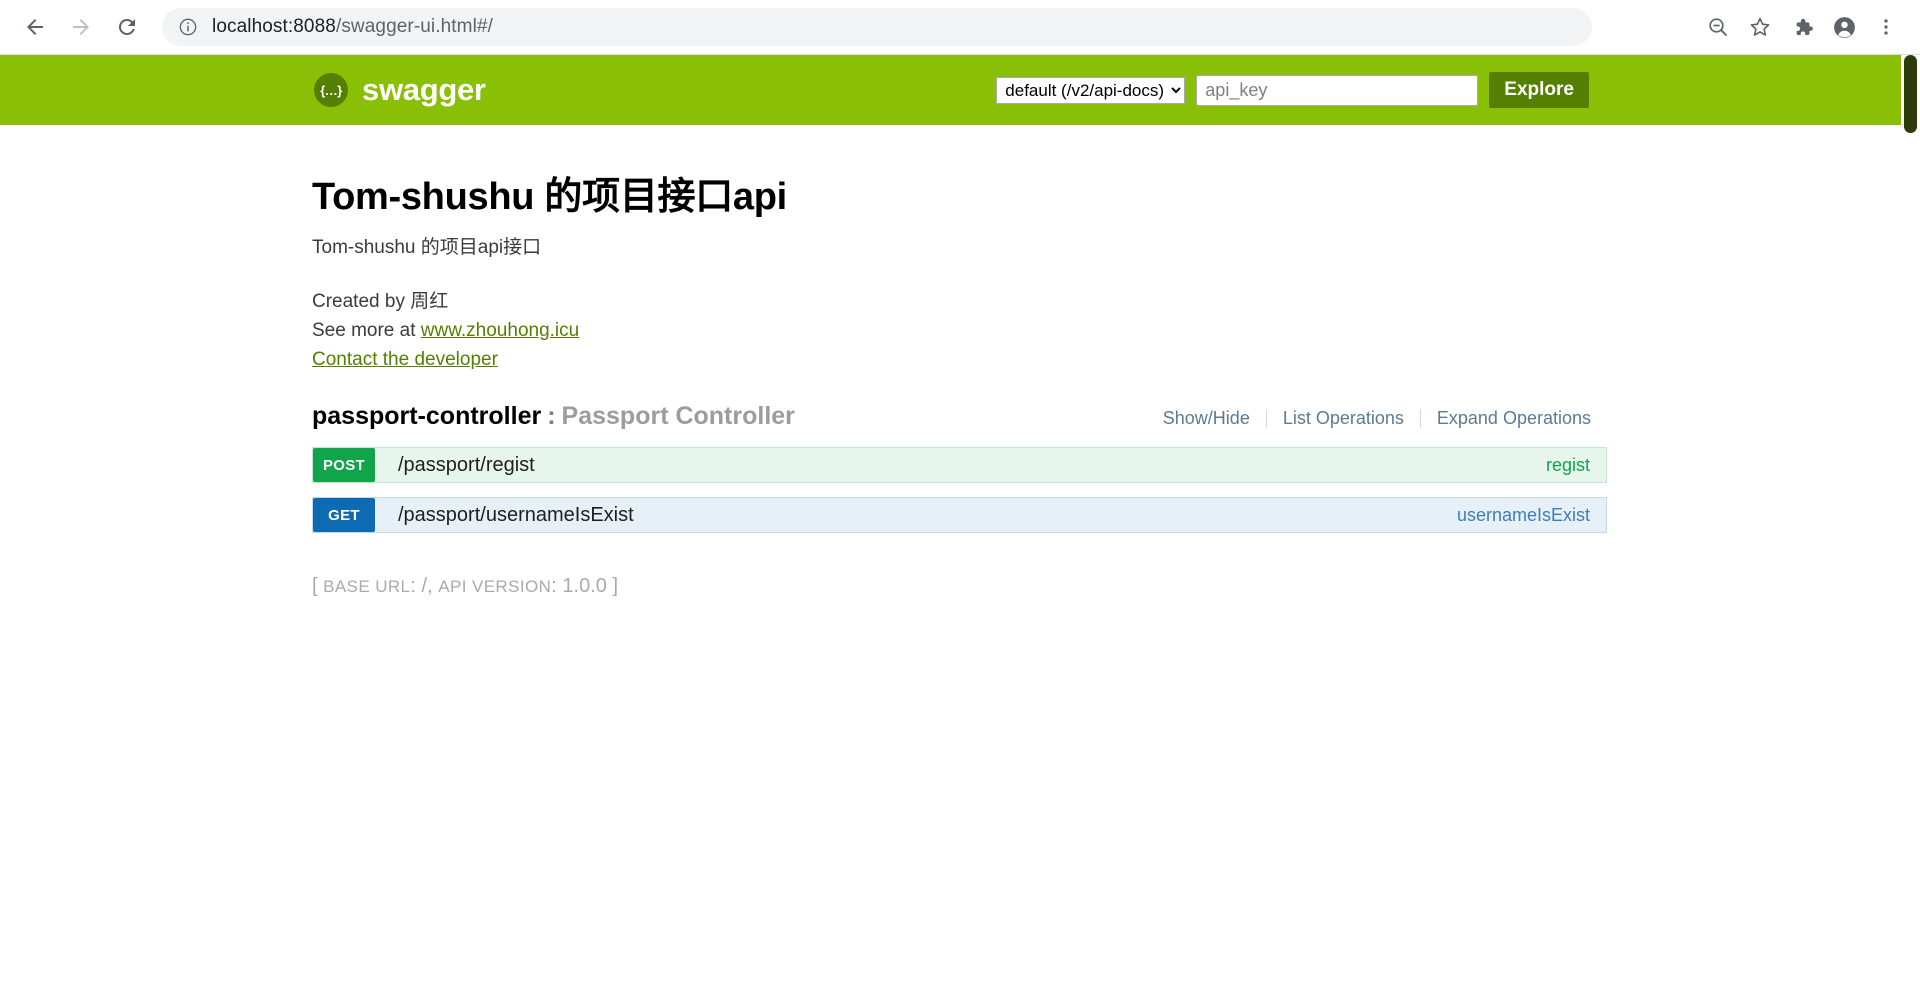  Describe the element at coordinates (678, 416) in the screenshot. I see `resource-description: Passport Controller` at that location.